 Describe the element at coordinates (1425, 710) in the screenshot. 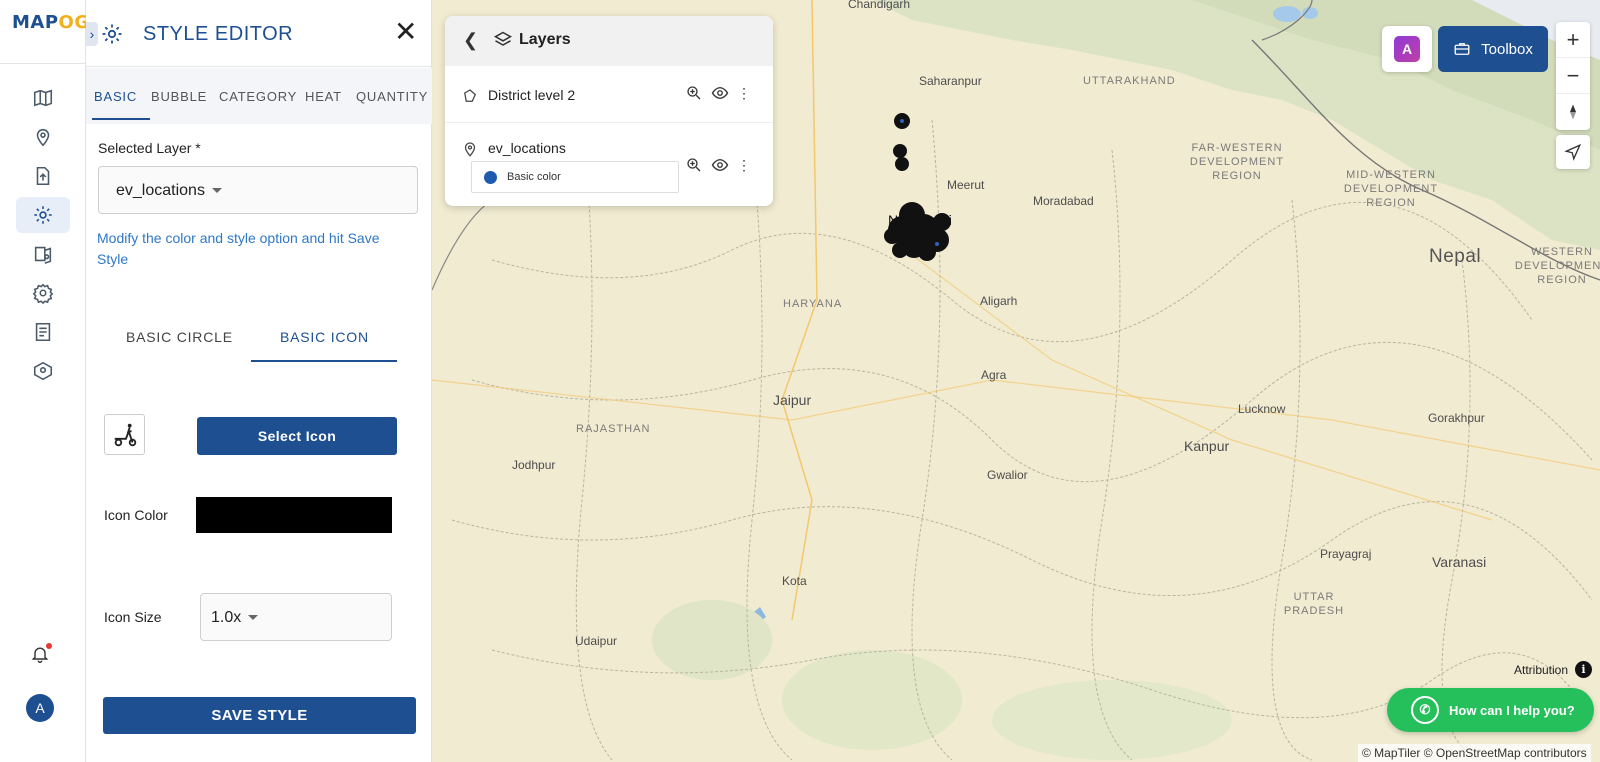

I see `whatsapp-icon: ✆` at that location.